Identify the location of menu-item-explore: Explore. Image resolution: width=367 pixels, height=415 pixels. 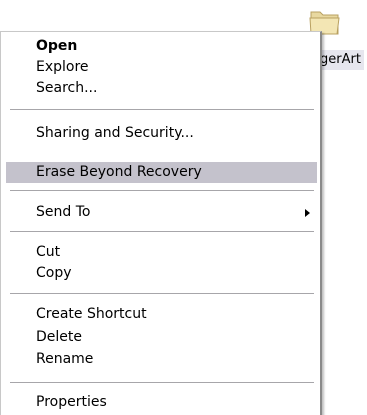
(161, 67).